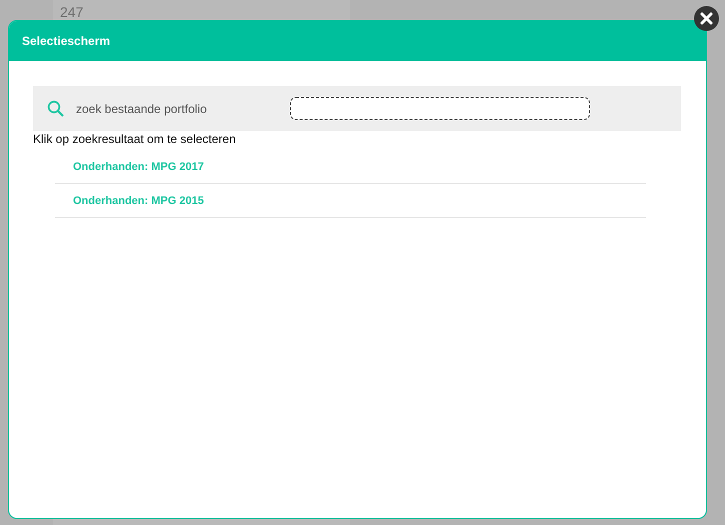 This screenshot has height=525, width=725. I want to click on table-cell: 247, so click(72, 12).